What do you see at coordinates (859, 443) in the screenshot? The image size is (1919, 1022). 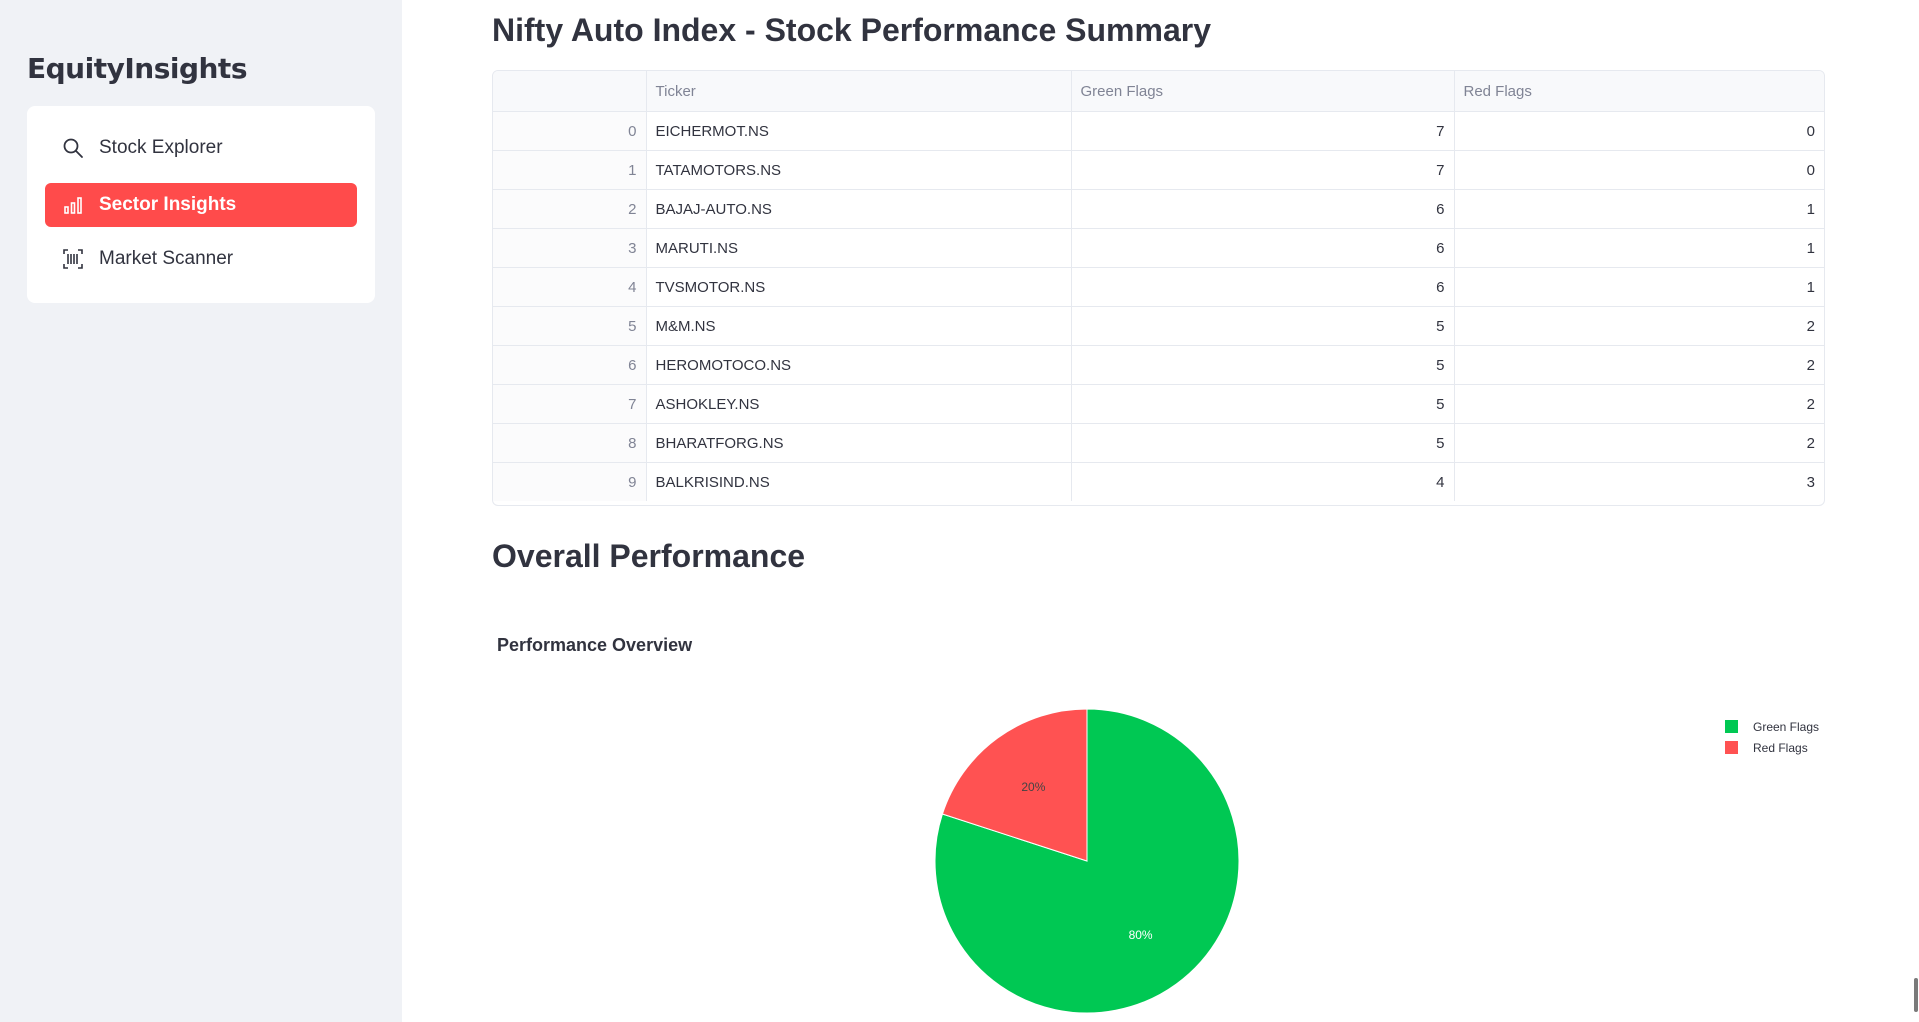 I see `ticker-cell: BHARATFORG.NS` at bounding box center [859, 443].